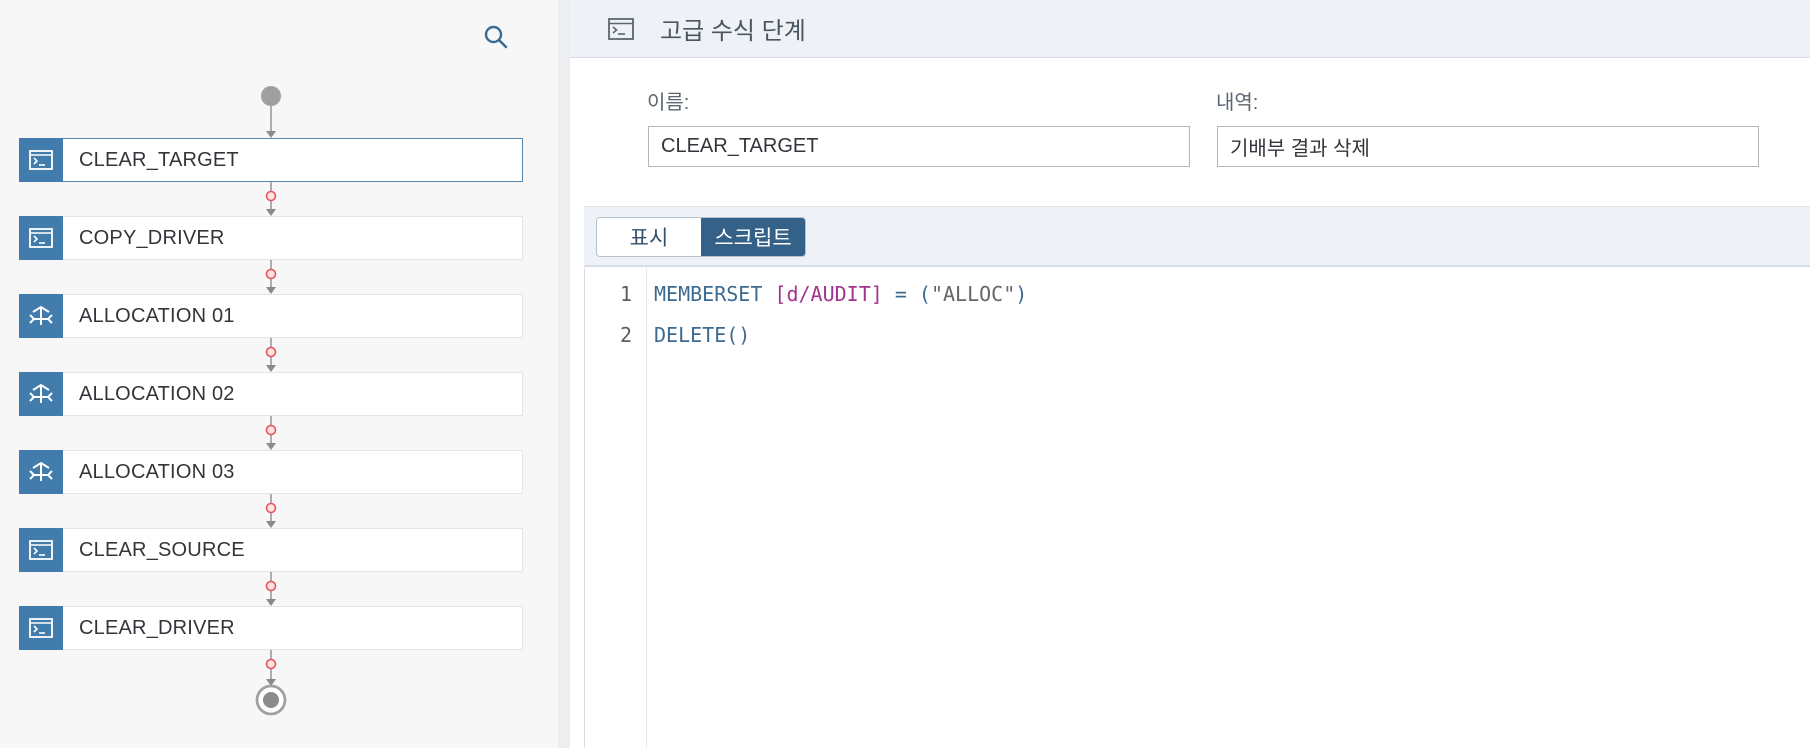 Image resolution: width=1810 pixels, height=748 pixels. I want to click on panel-divider, so click(564, 374).